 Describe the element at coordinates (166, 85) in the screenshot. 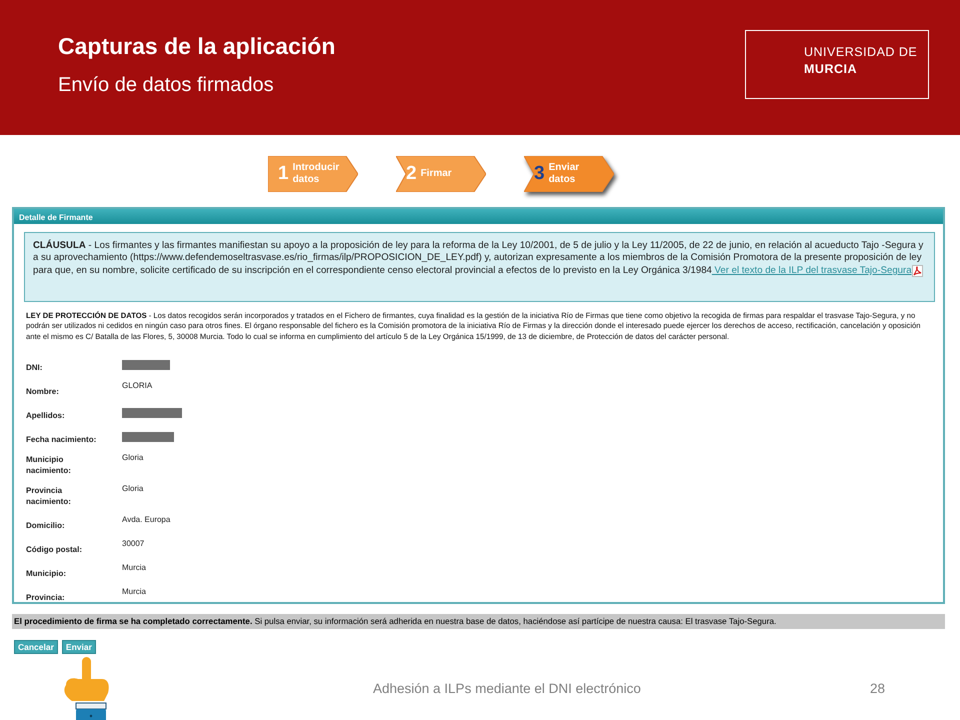

I see `slide-subtitle: Envío de datos firmados` at that location.